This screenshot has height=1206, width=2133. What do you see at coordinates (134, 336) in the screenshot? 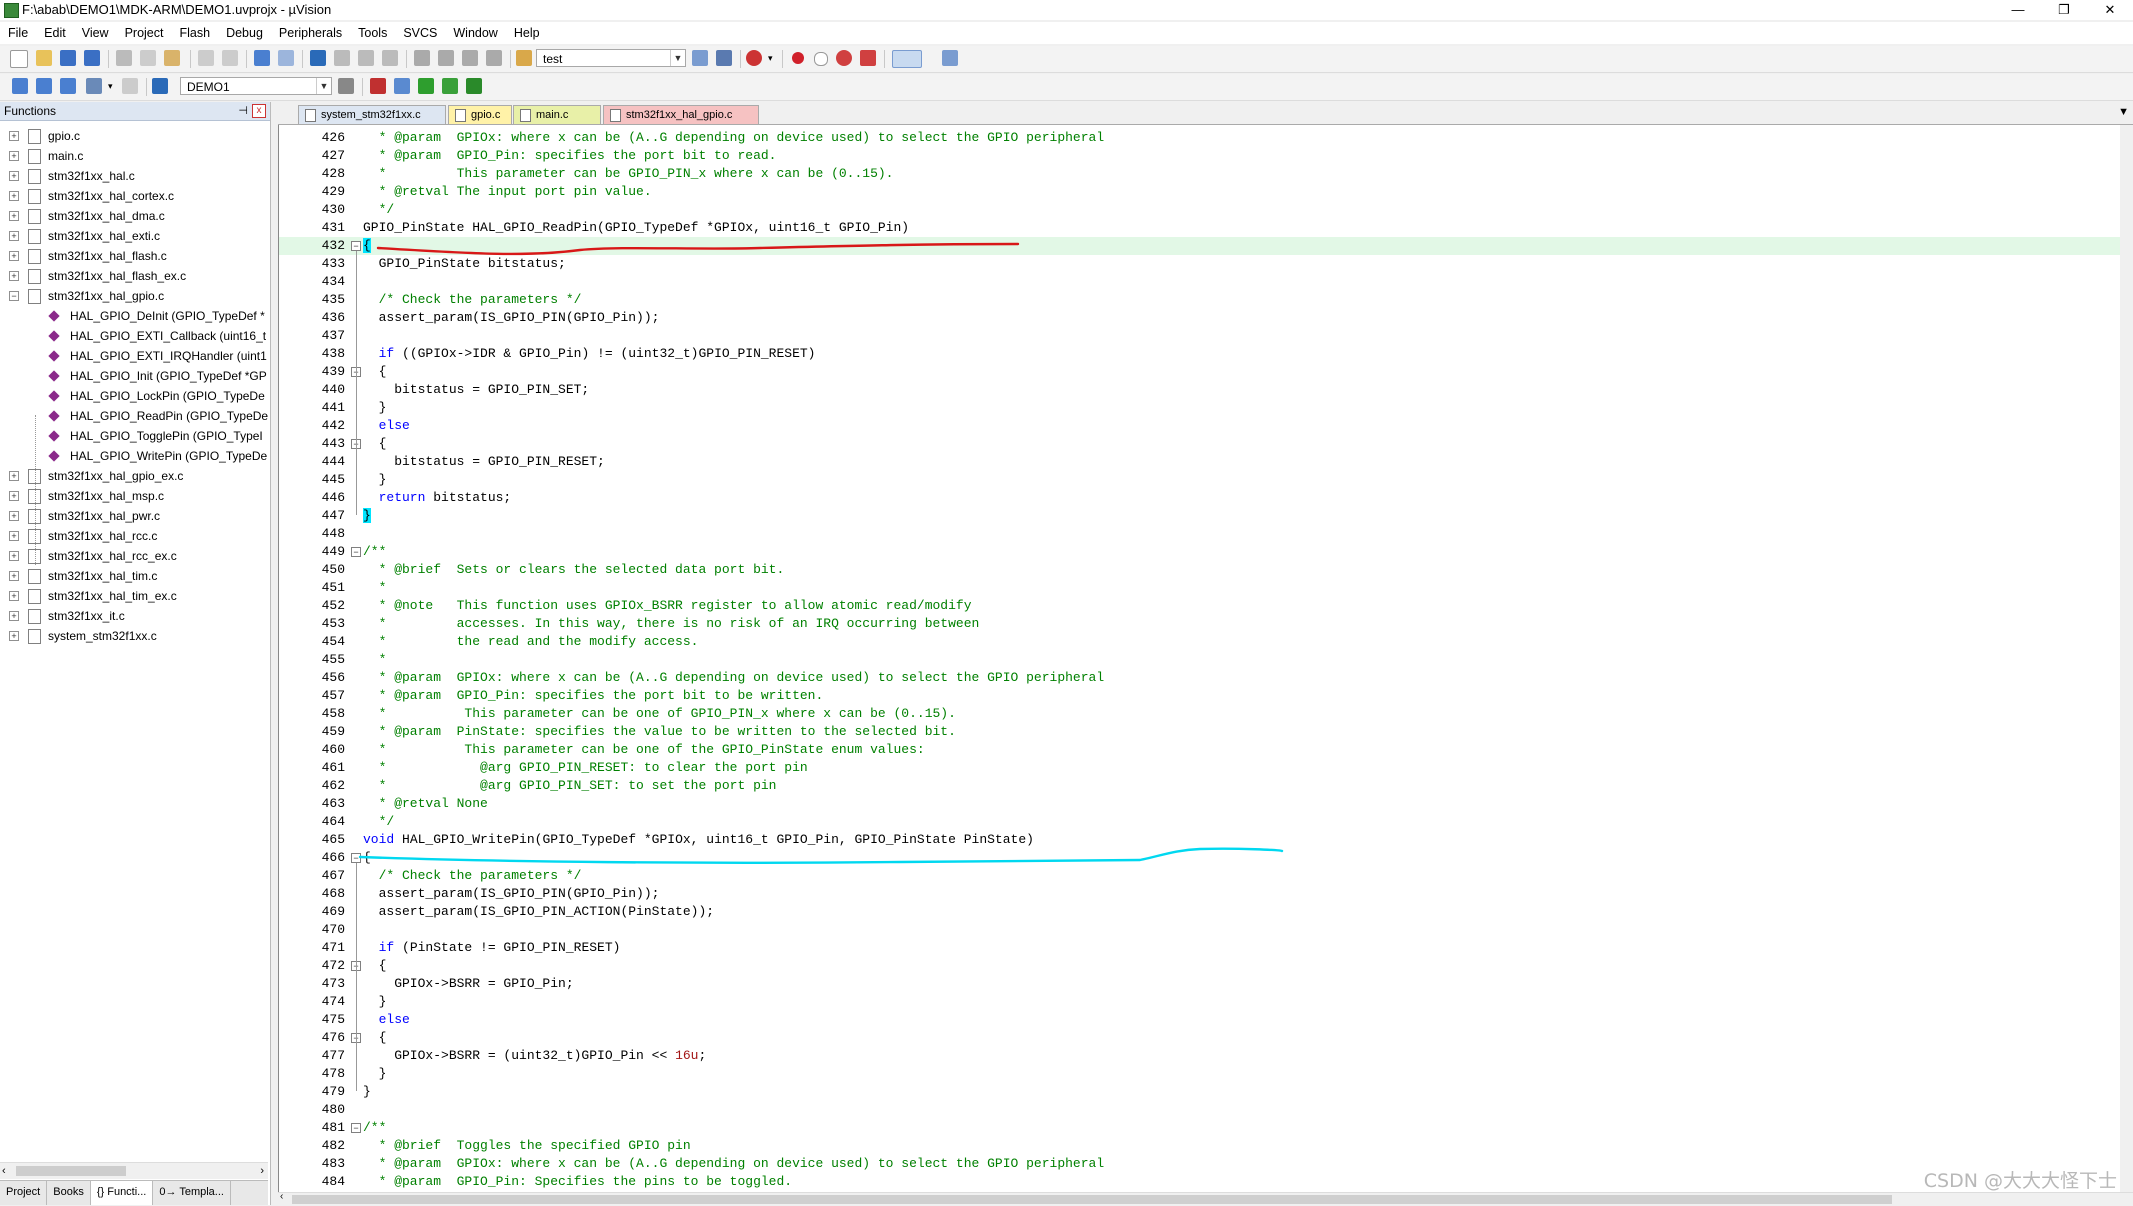
I see `function-item: HAL_GPIO_EXTI_Callback (uint16_t` at bounding box center [134, 336].